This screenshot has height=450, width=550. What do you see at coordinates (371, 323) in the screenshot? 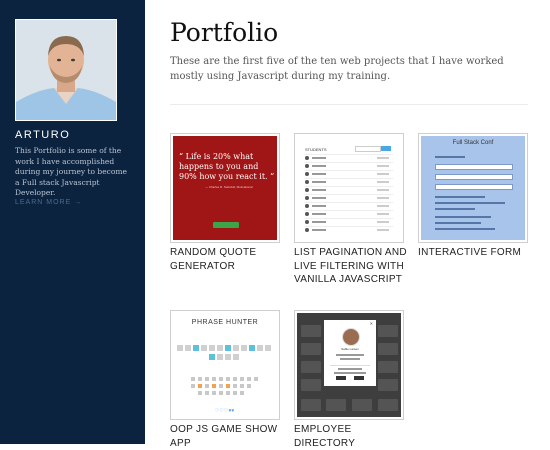
I see `close-icon: ✕` at bounding box center [371, 323].